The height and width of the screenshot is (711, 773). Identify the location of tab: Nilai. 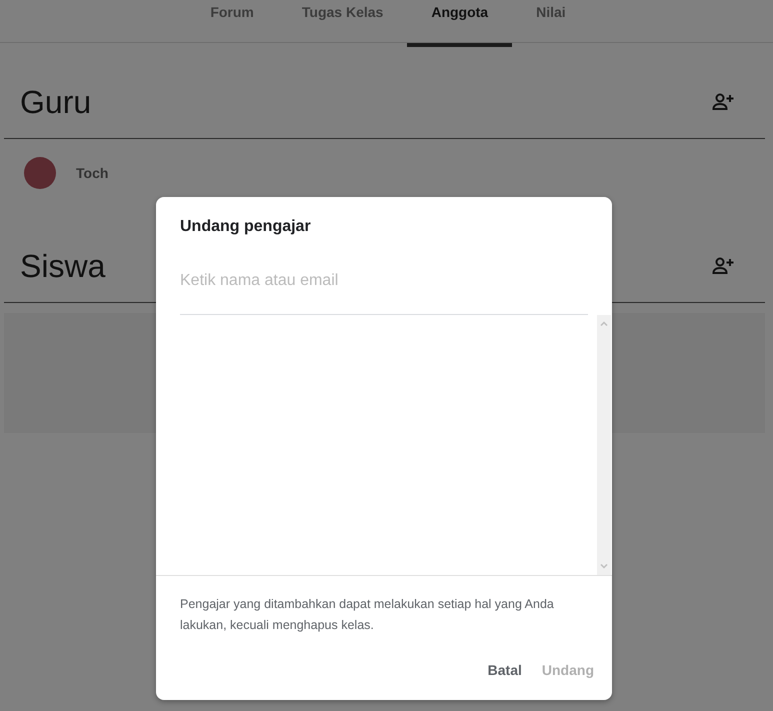
(551, 23).